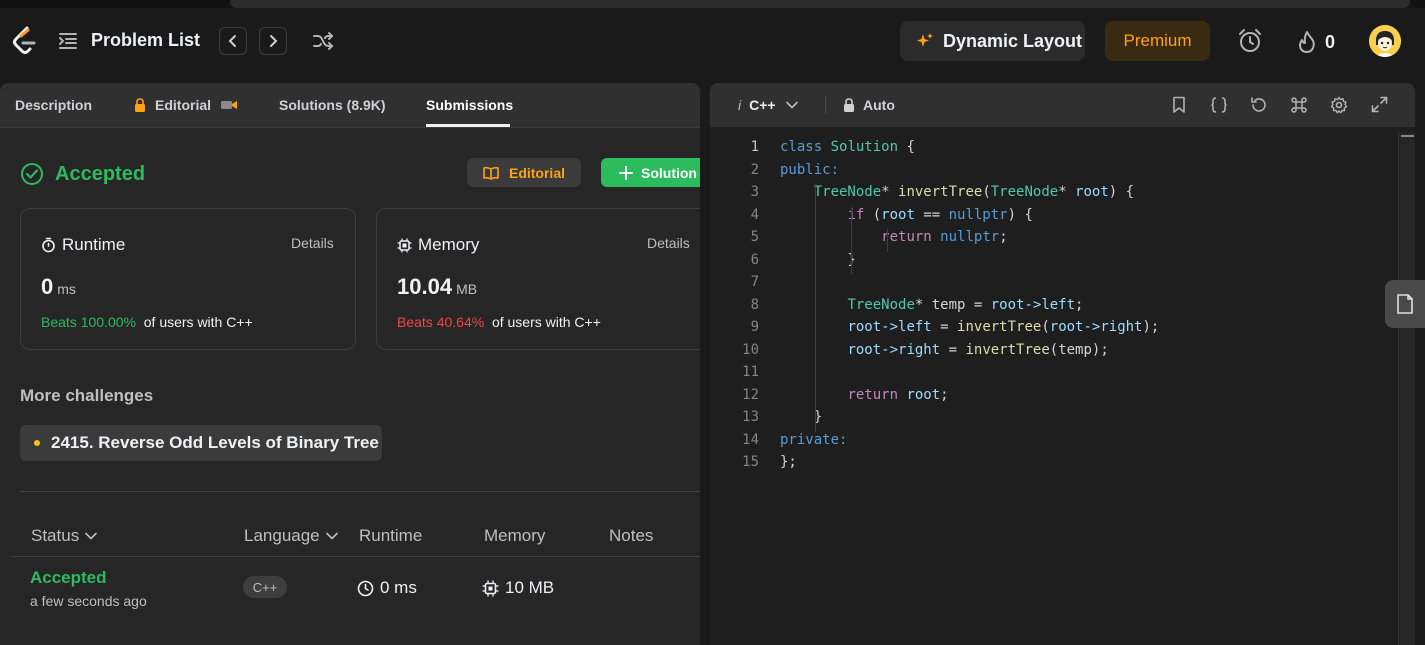 This screenshot has width=1425, height=645. I want to click on editor-scrollbar, so click(1406, 389).